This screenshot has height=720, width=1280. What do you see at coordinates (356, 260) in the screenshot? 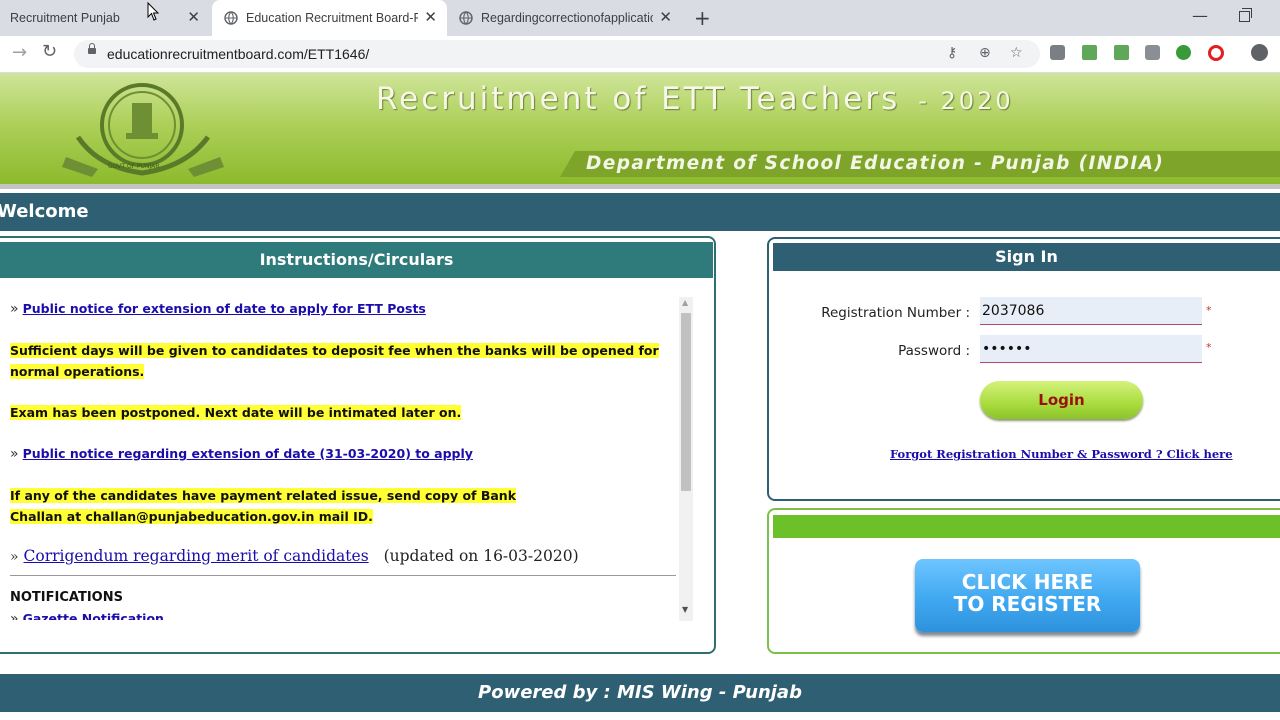
I see `instructions-header: Instructions/Circulars` at bounding box center [356, 260].